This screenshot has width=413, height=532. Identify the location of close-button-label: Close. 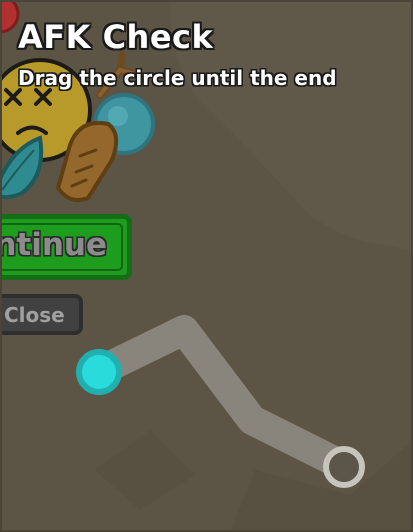
(34, 315).